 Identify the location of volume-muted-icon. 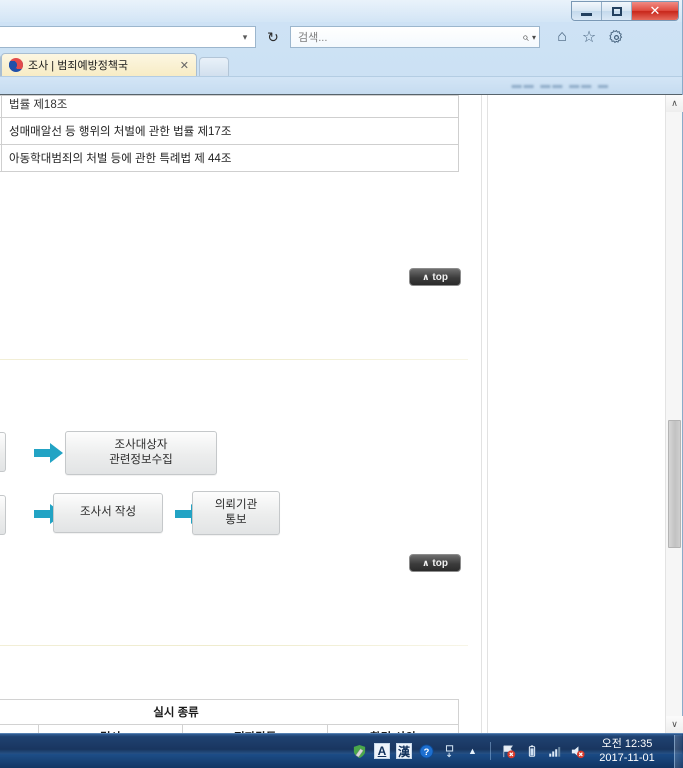
(577, 751).